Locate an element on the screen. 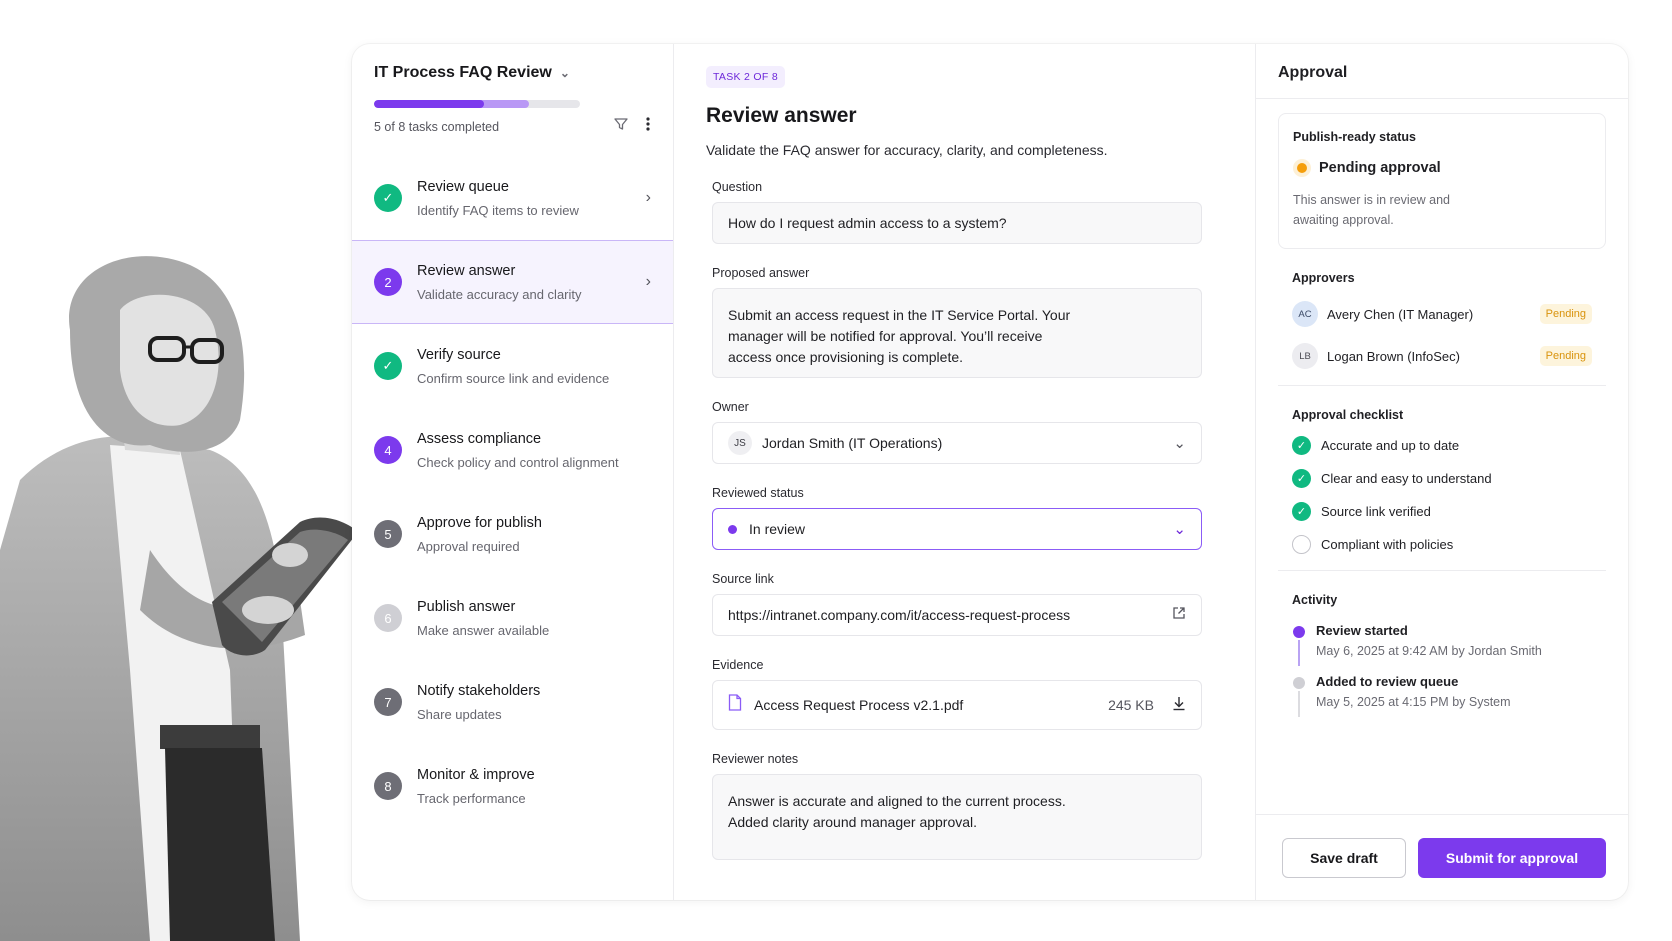  source-link-label: Source link is located at coordinates (743, 579).